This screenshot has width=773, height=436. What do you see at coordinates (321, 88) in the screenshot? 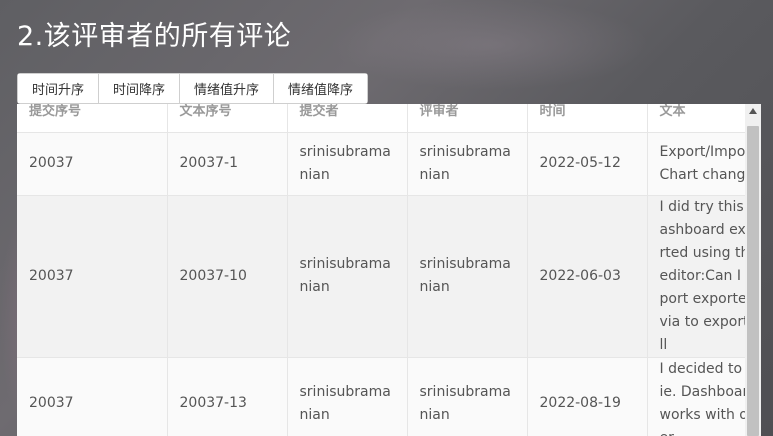
I see `sort-sentiment-desc-button: 情绪值降序` at bounding box center [321, 88].